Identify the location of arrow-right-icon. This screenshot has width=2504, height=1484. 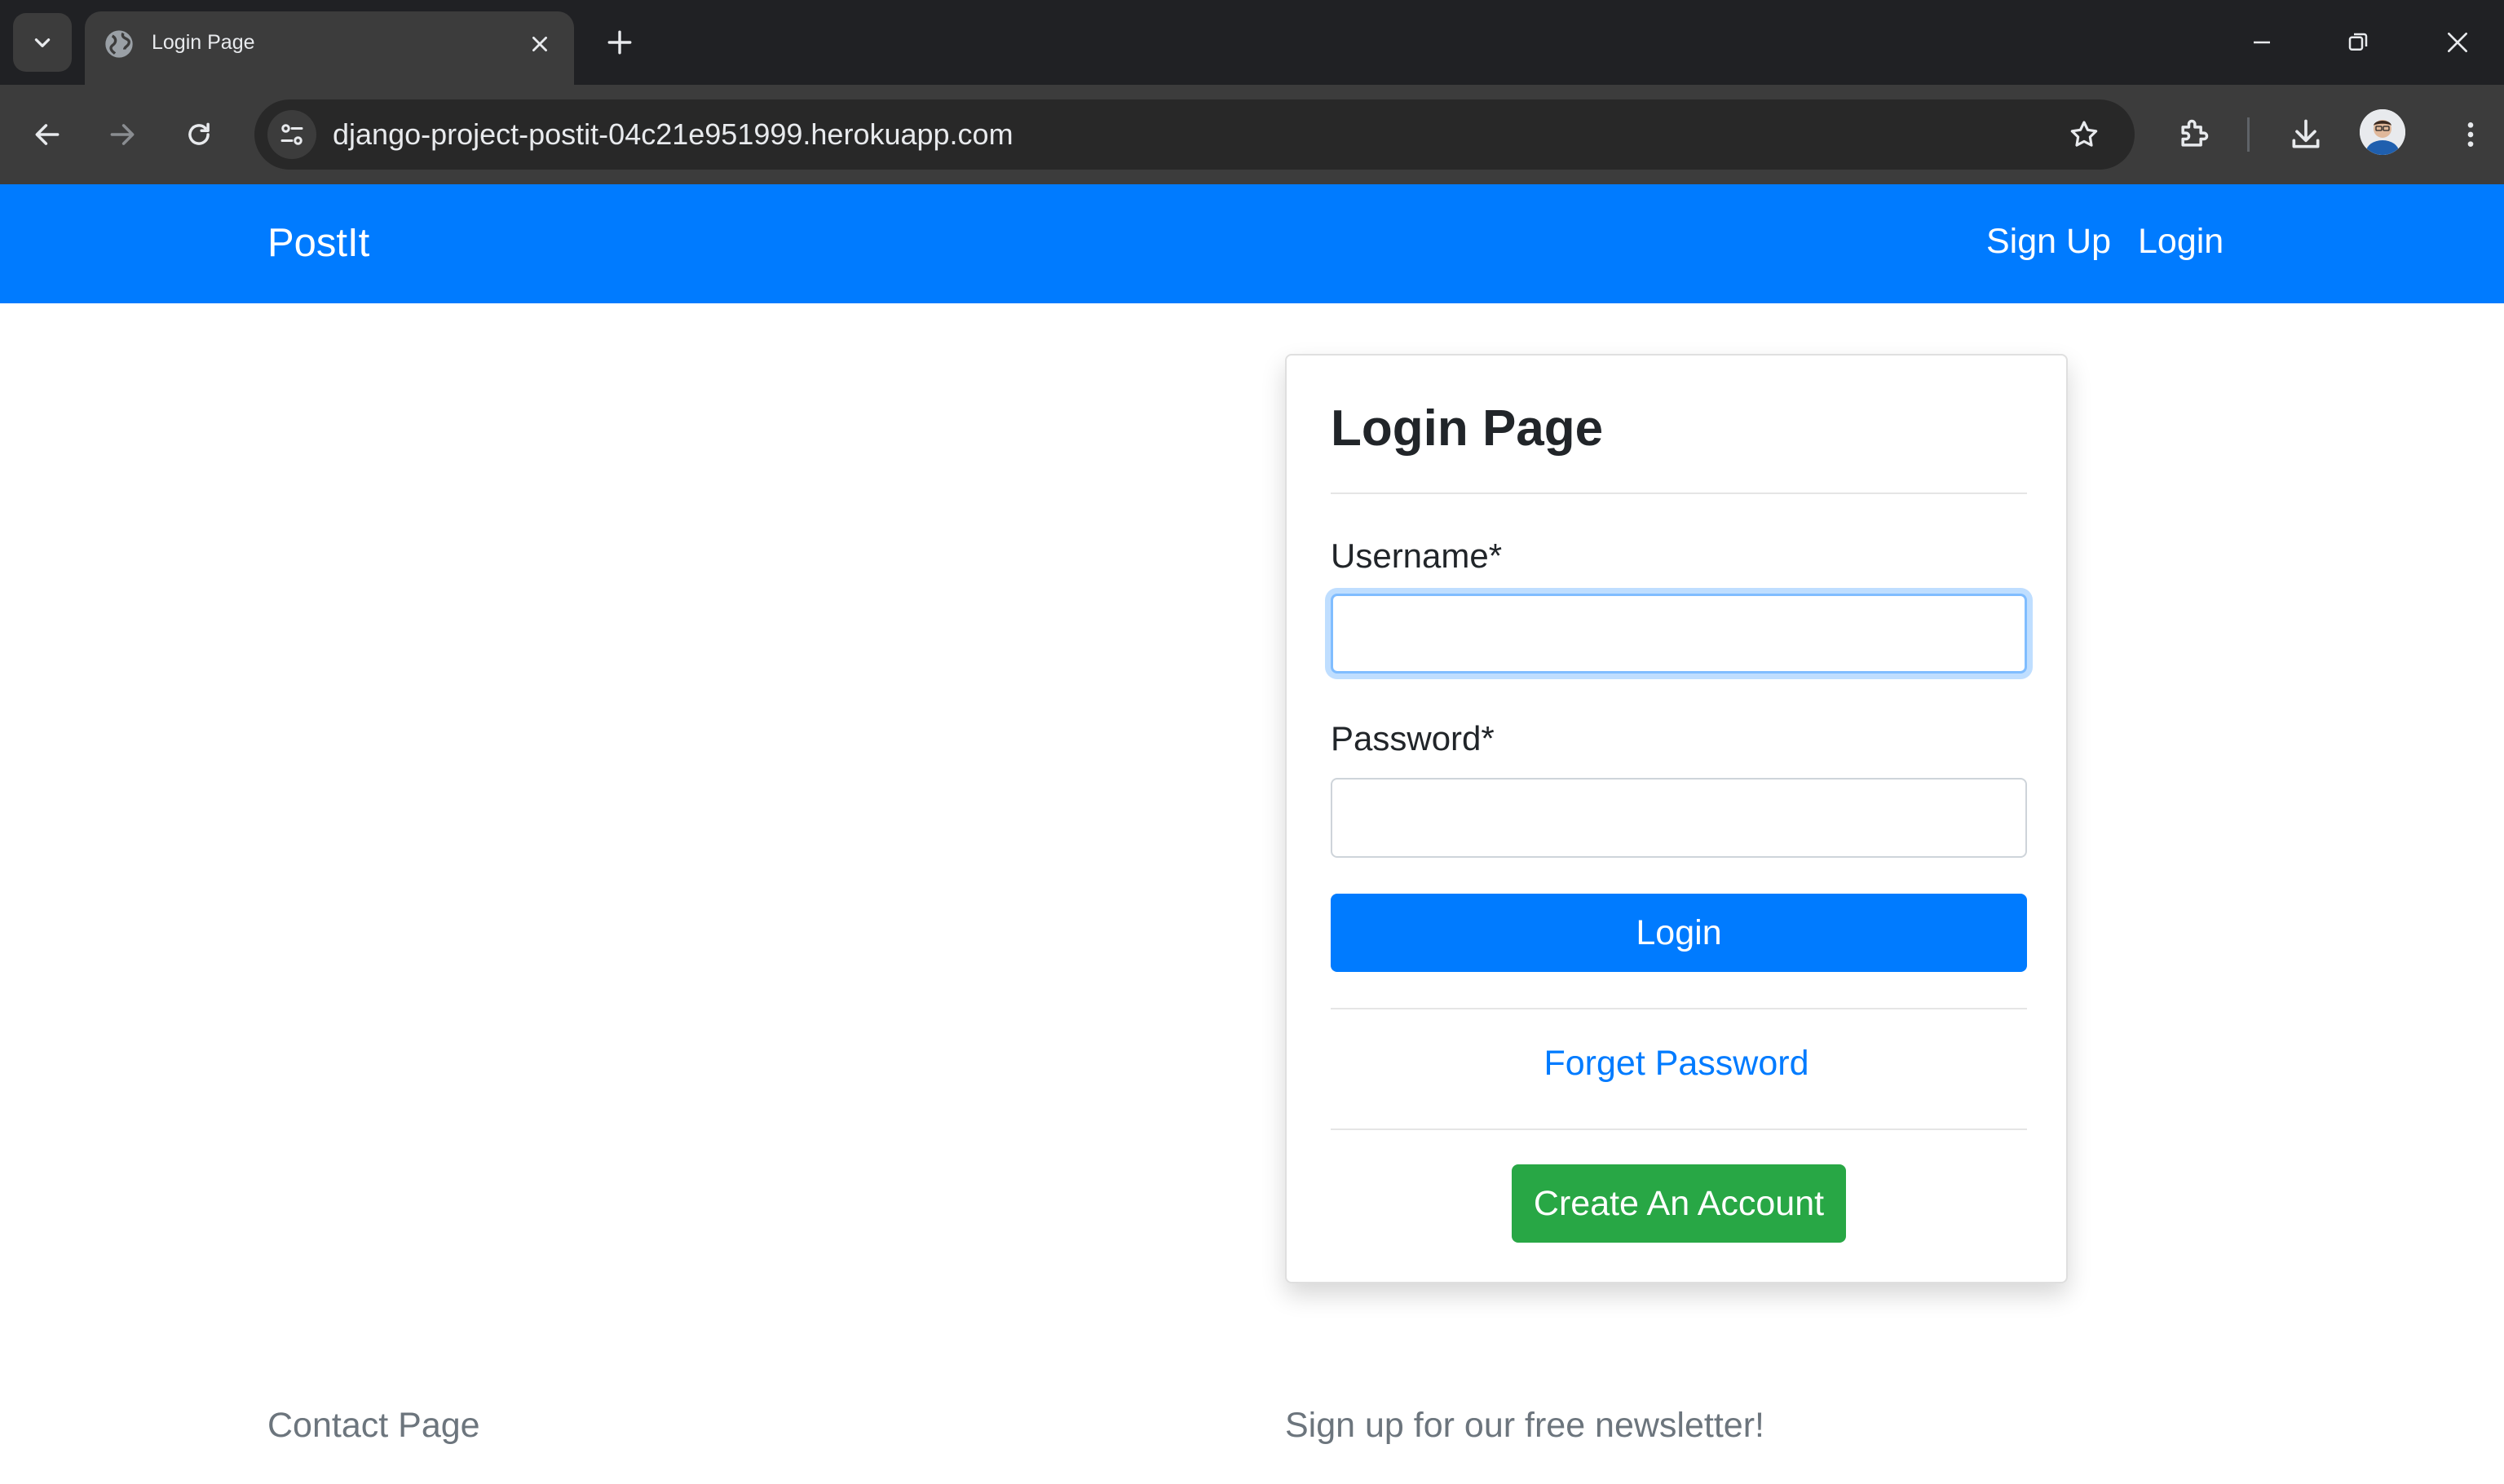
(122, 134).